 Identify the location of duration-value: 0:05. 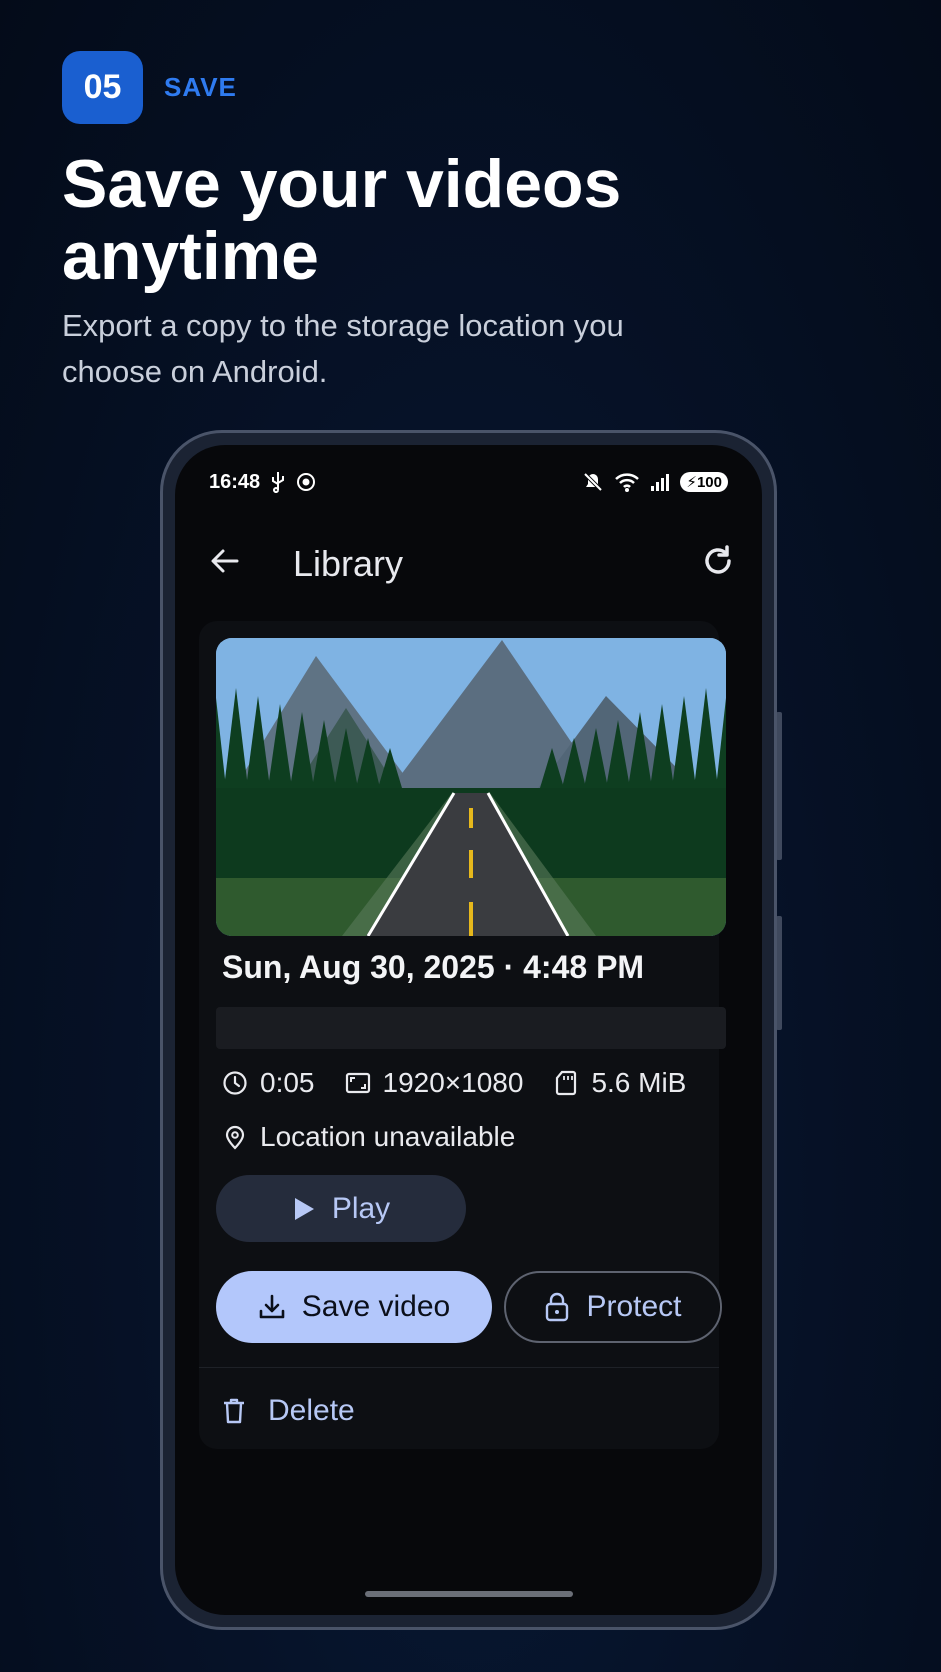
(287, 1082).